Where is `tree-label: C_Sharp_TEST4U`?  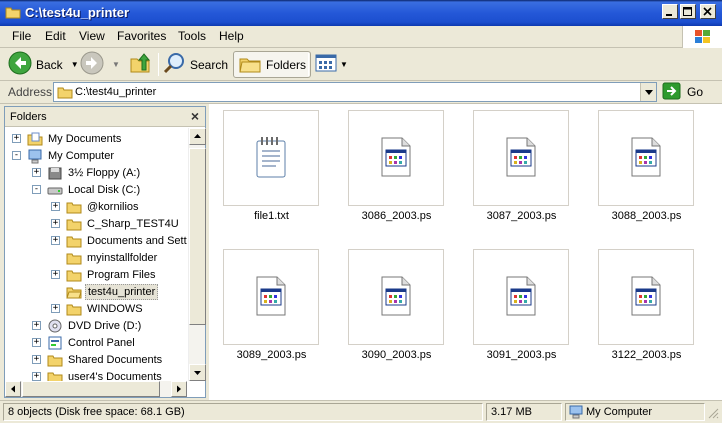
tree-label: C_Sharp_TEST4U is located at coordinates (133, 223).